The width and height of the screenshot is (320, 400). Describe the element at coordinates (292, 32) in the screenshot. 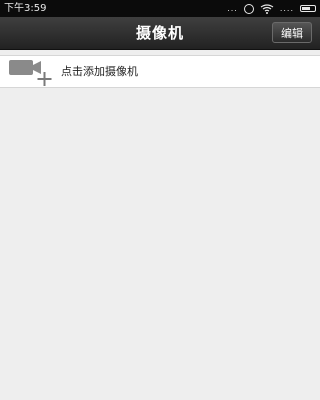

I see `edit-button: 编辑` at that location.